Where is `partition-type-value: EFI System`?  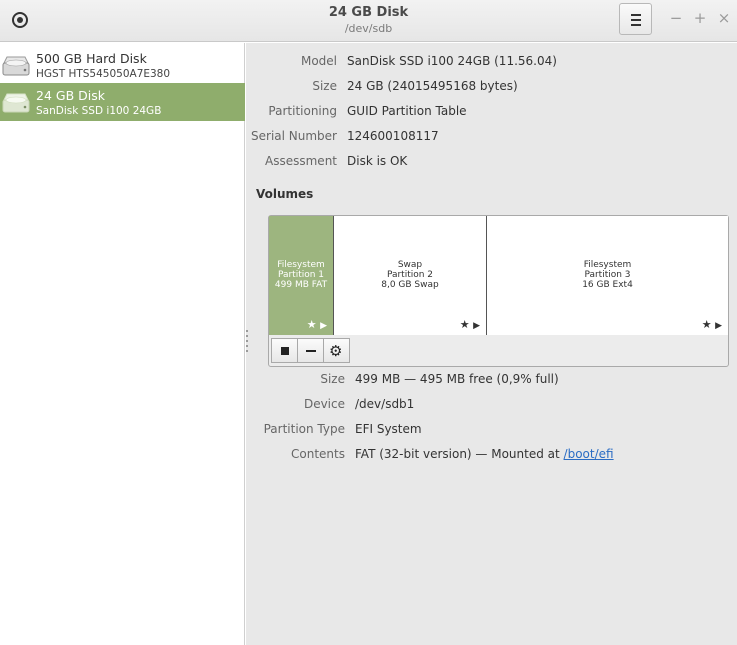
partition-type-value: EFI System is located at coordinates (388, 429).